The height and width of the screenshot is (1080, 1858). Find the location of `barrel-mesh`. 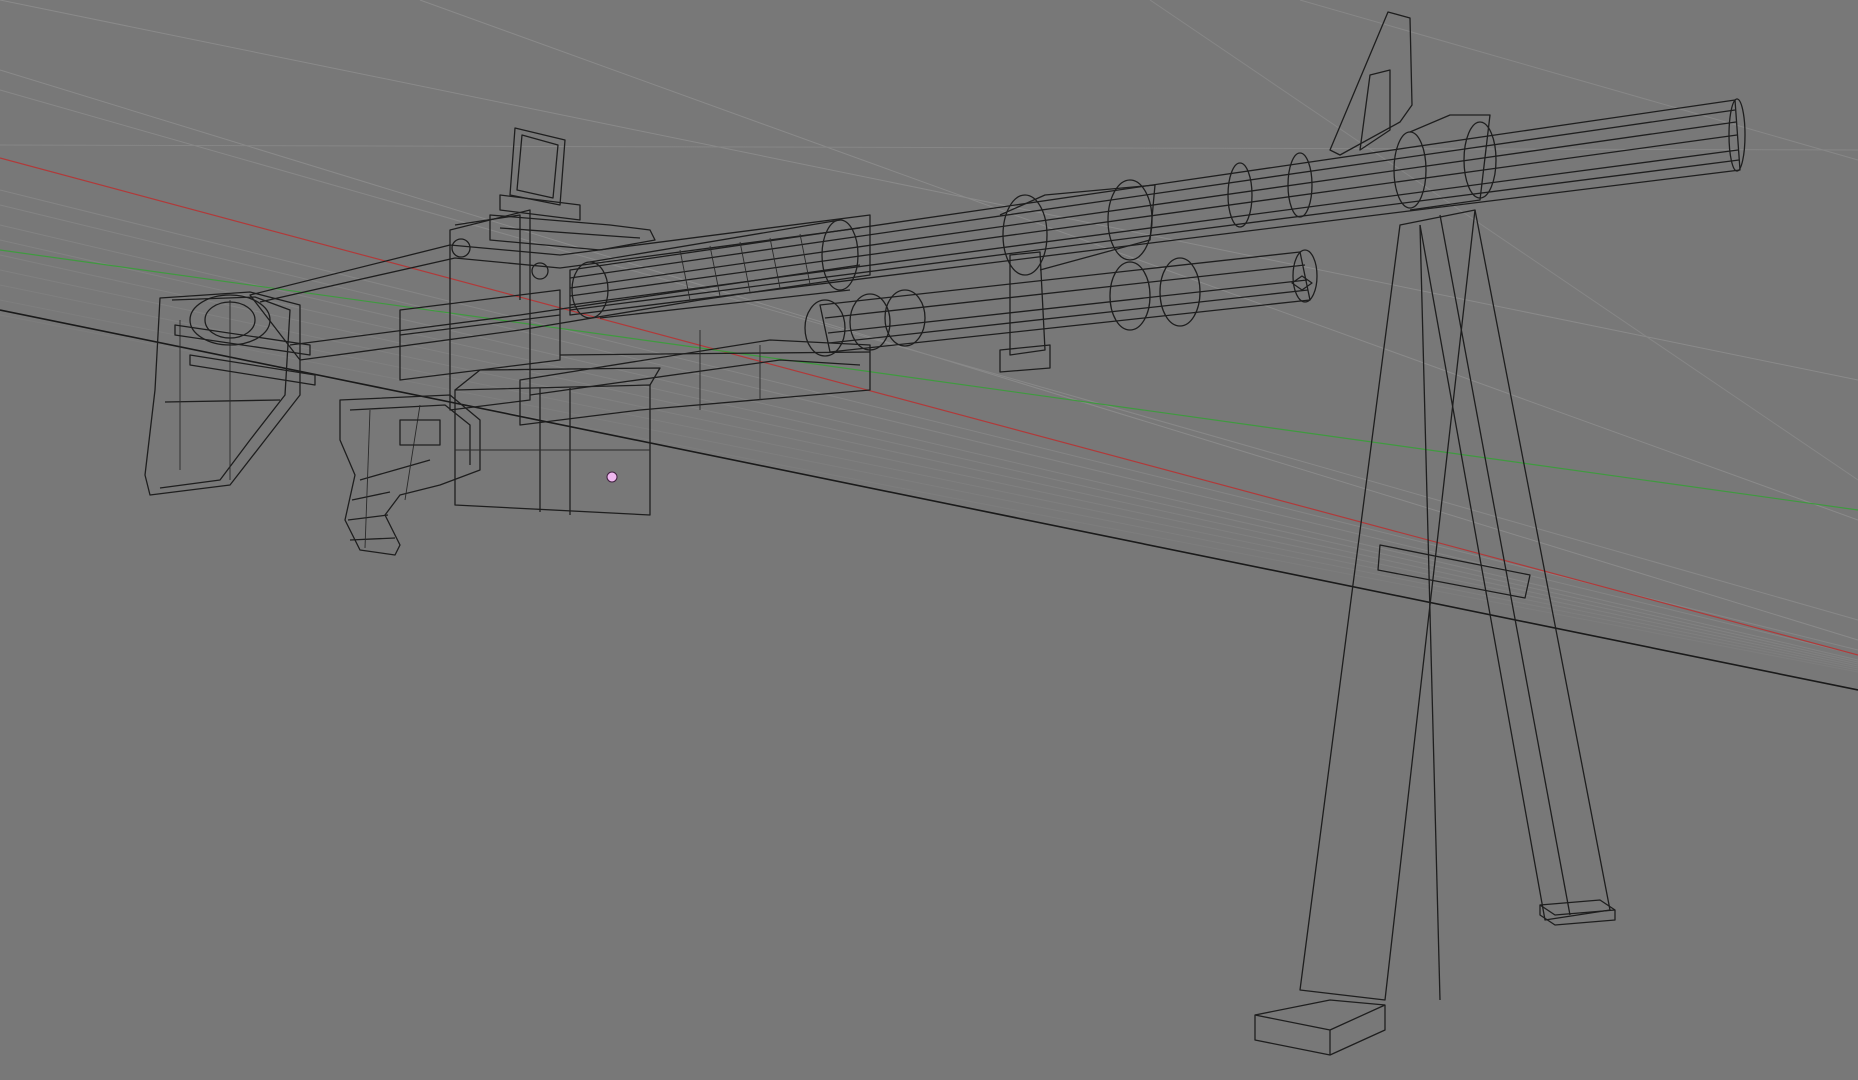

barrel-mesh is located at coordinates (1157, 208).